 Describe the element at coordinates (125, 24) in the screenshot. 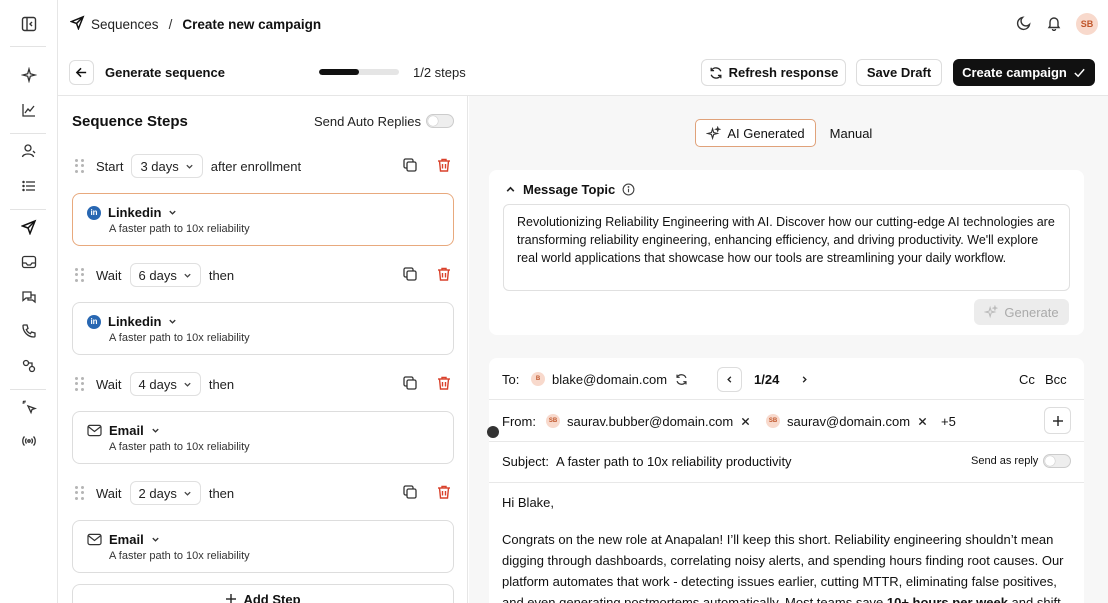

I see `breadcrumb-sequences-link: Sequences` at that location.